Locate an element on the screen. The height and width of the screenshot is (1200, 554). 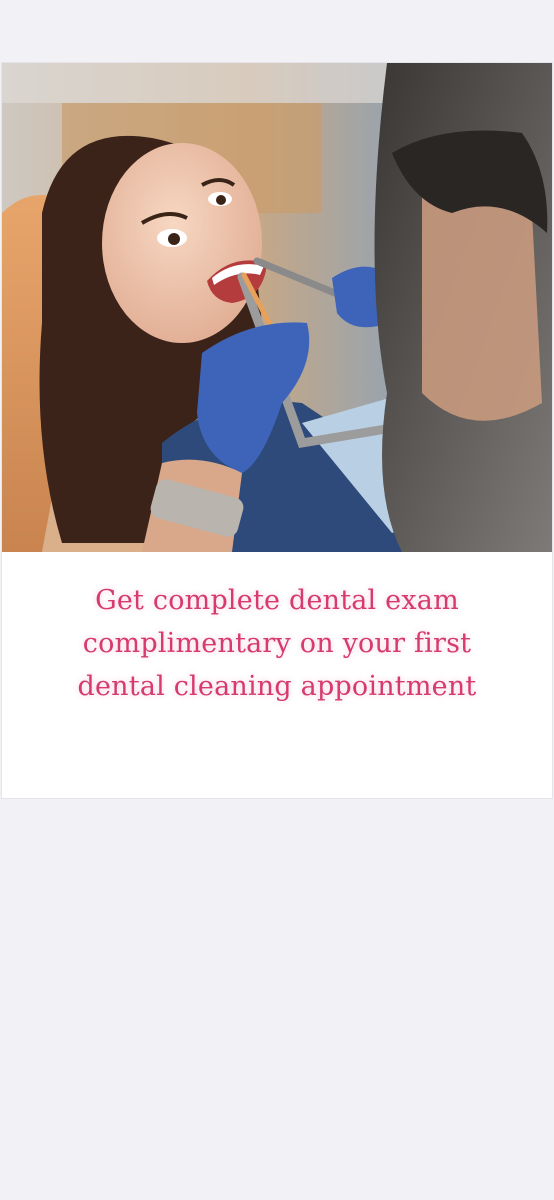
promo-caption-line-2: complimentary on your first is located at coordinates (277, 643).